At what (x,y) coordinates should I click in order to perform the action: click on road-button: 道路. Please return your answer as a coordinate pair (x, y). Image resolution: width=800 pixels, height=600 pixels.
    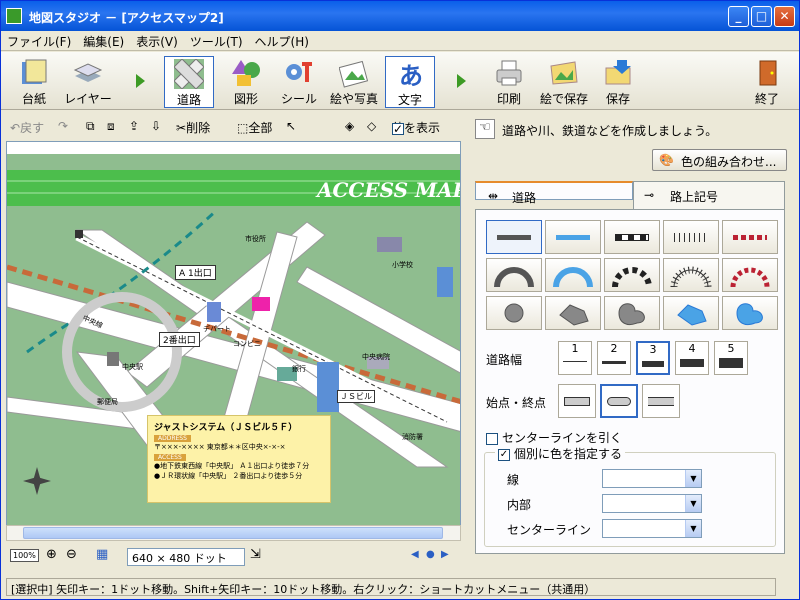
    Looking at the image, I should click on (189, 82).